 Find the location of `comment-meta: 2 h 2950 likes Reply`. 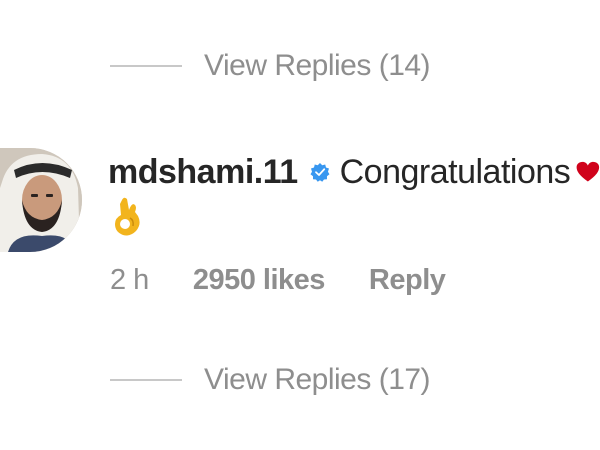

comment-meta: 2 h 2950 likes Reply is located at coordinates (278, 280).